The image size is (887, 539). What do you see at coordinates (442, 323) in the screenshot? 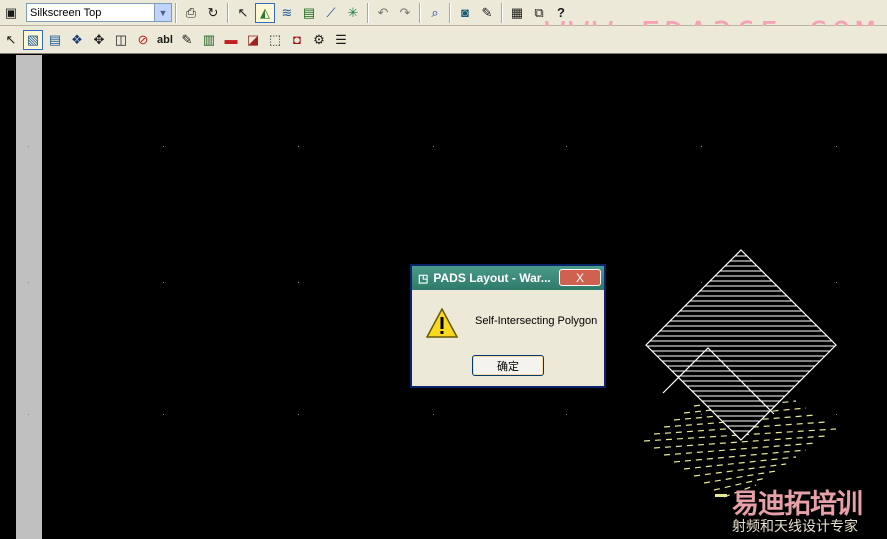
I see `warning-icon` at bounding box center [442, 323].